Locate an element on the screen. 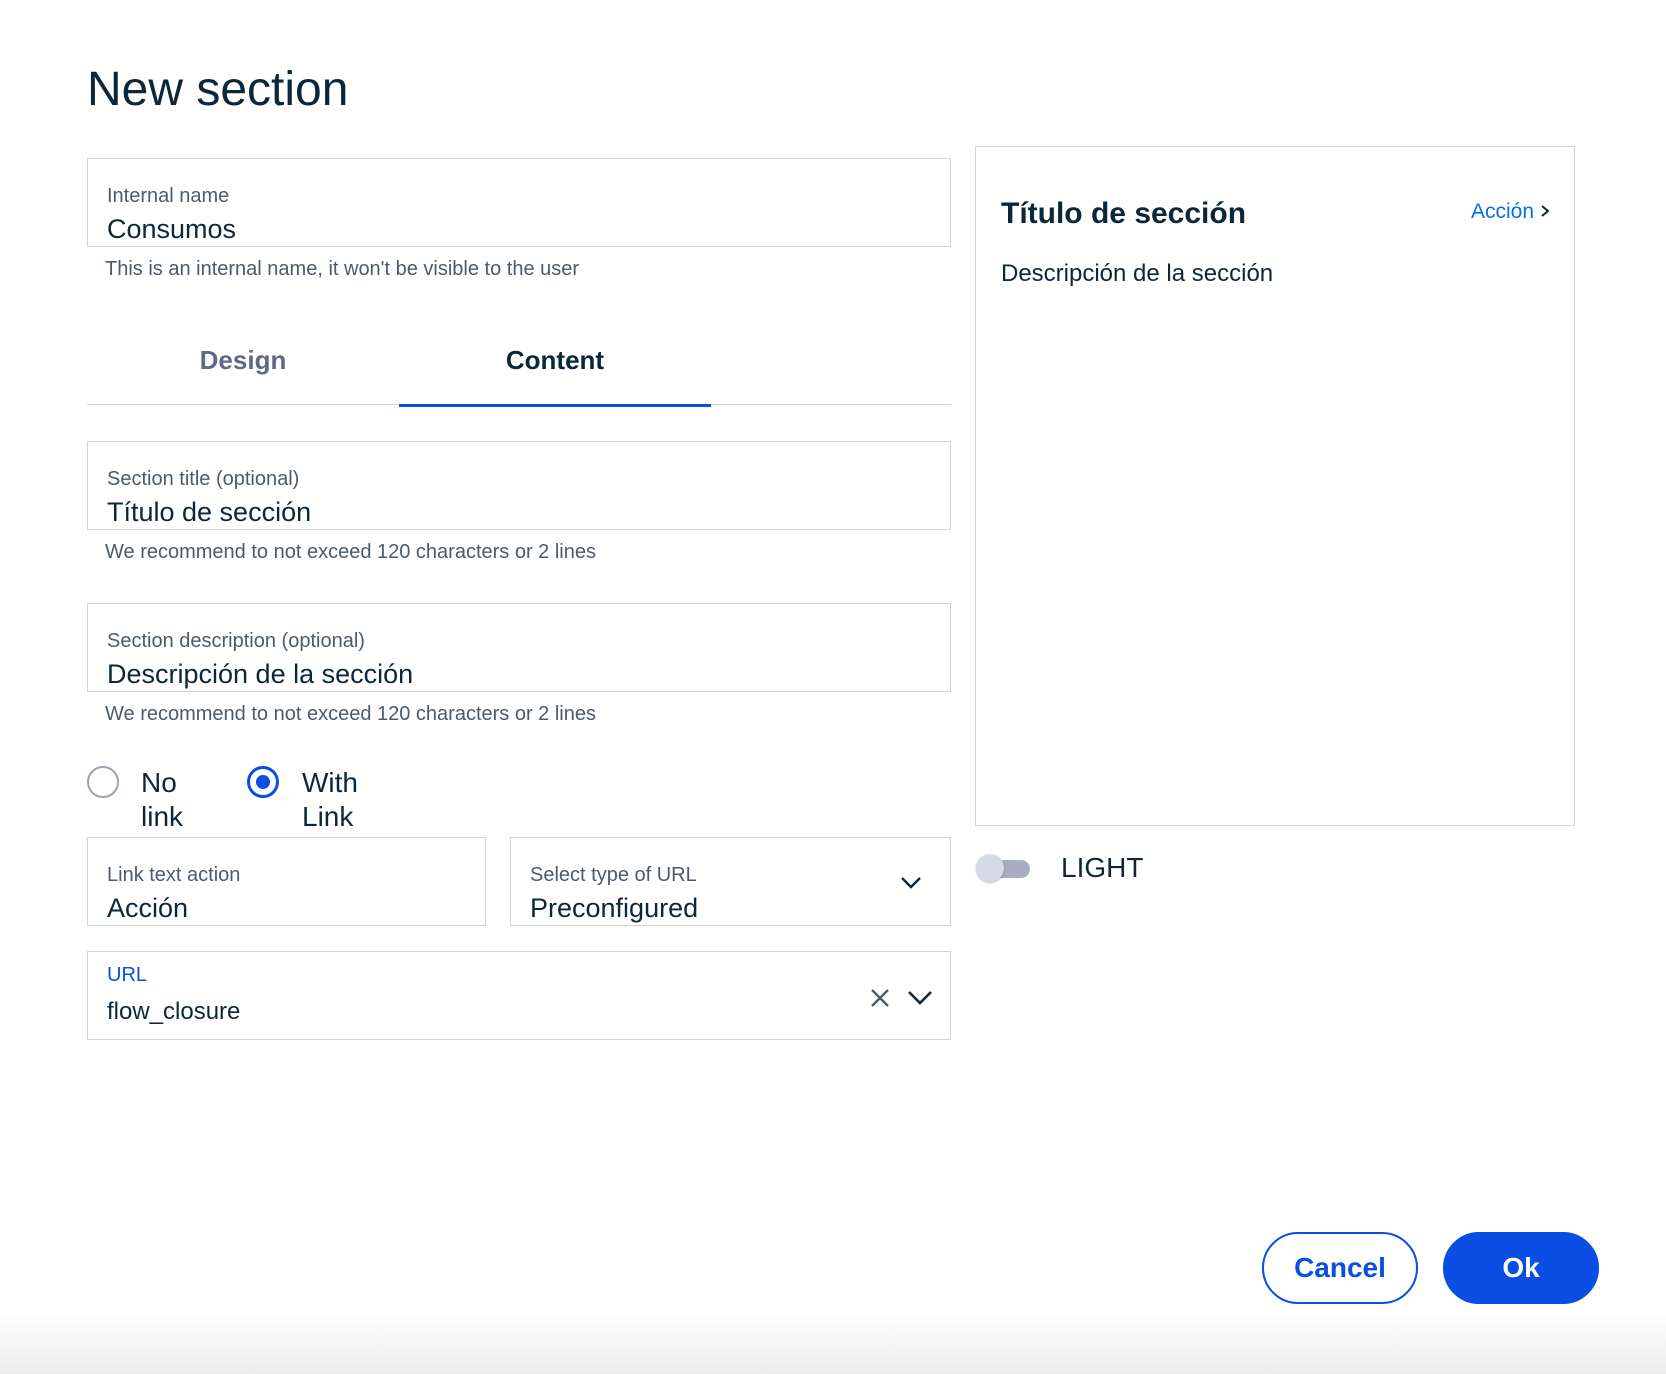 This screenshot has width=1666, height=1374. preview-action-link: Acción is located at coordinates (1510, 212).